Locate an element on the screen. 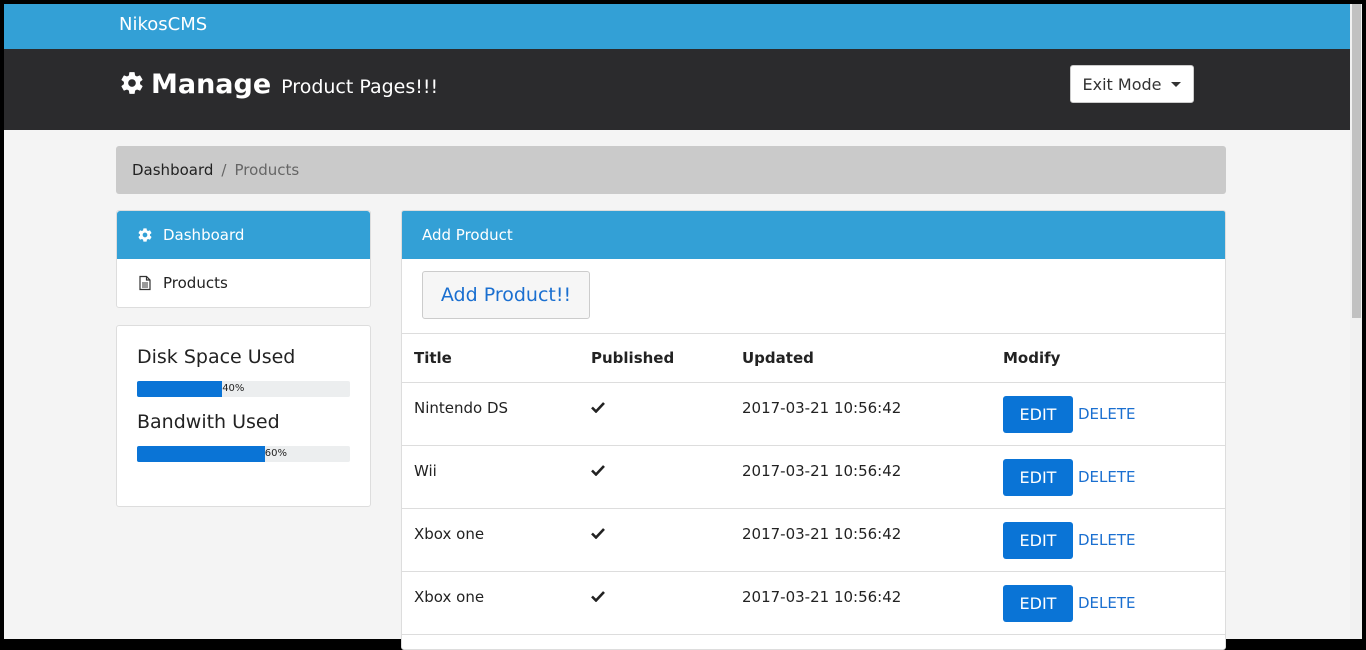 The height and width of the screenshot is (650, 1366). scrollbar-thumb is located at coordinates (1356, 161).